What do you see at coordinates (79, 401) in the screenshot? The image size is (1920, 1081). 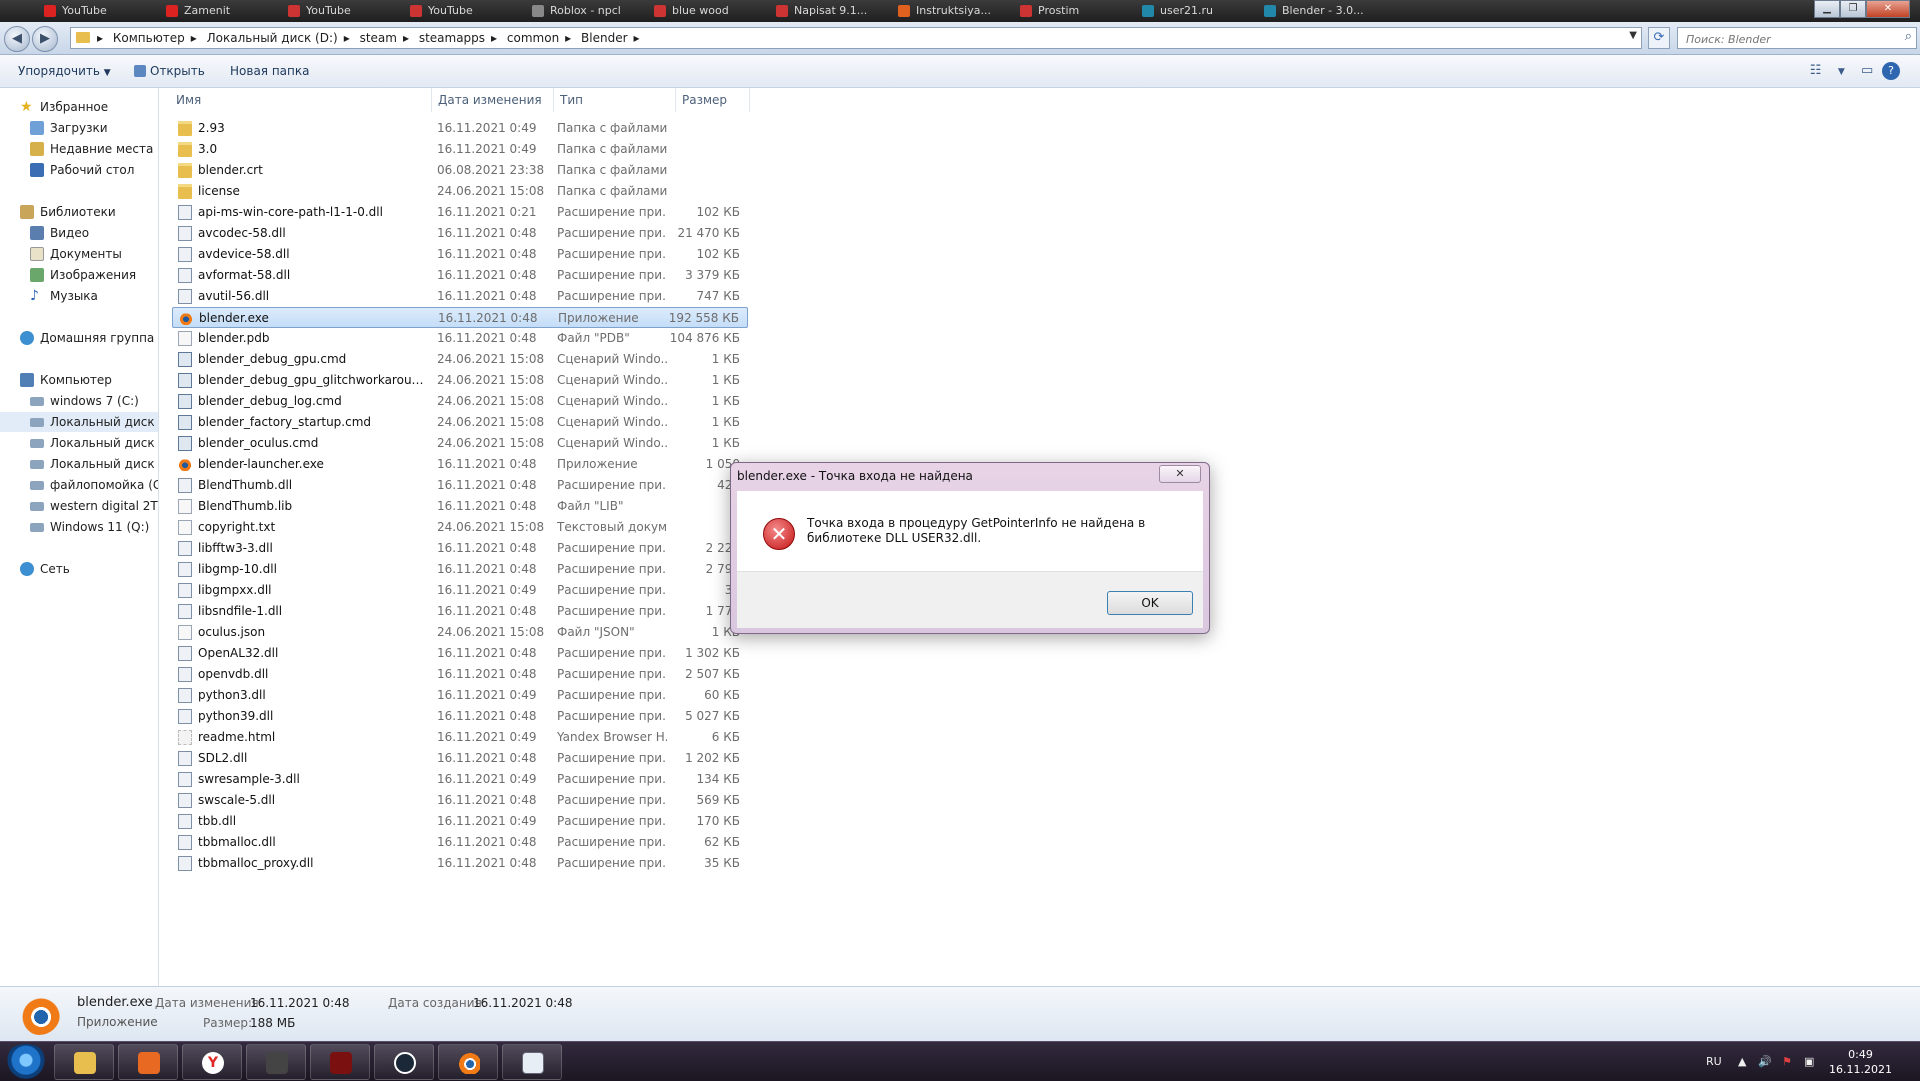 I see `sidebar-drive-c: windows 7 (C:)` at bounding box center [79, 401].